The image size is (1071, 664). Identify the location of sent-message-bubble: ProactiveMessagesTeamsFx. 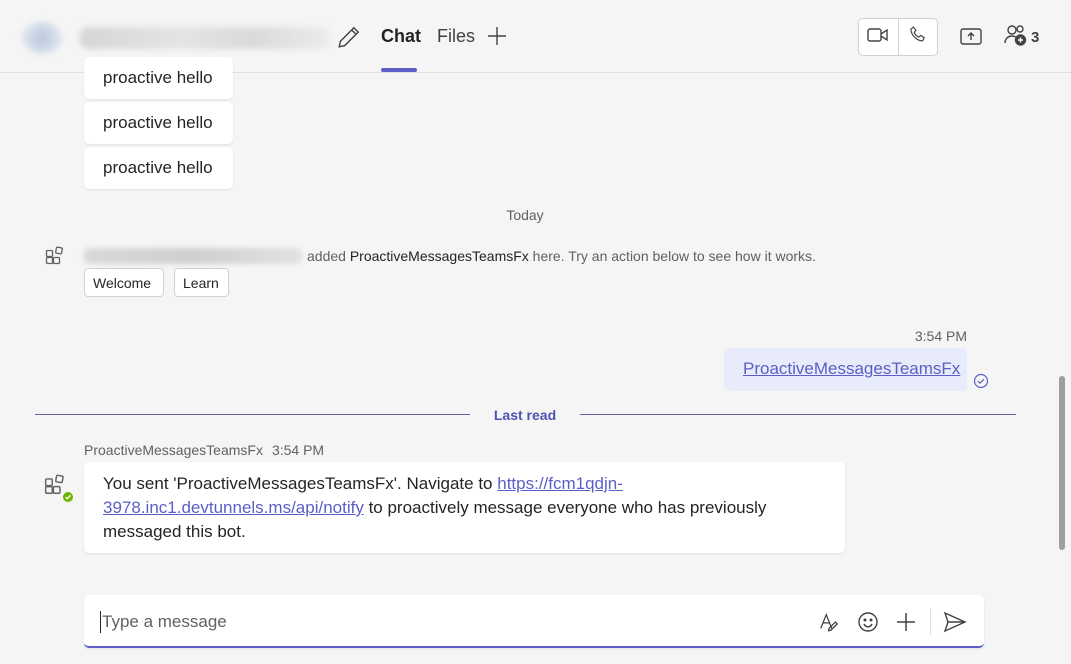
(845, 369).